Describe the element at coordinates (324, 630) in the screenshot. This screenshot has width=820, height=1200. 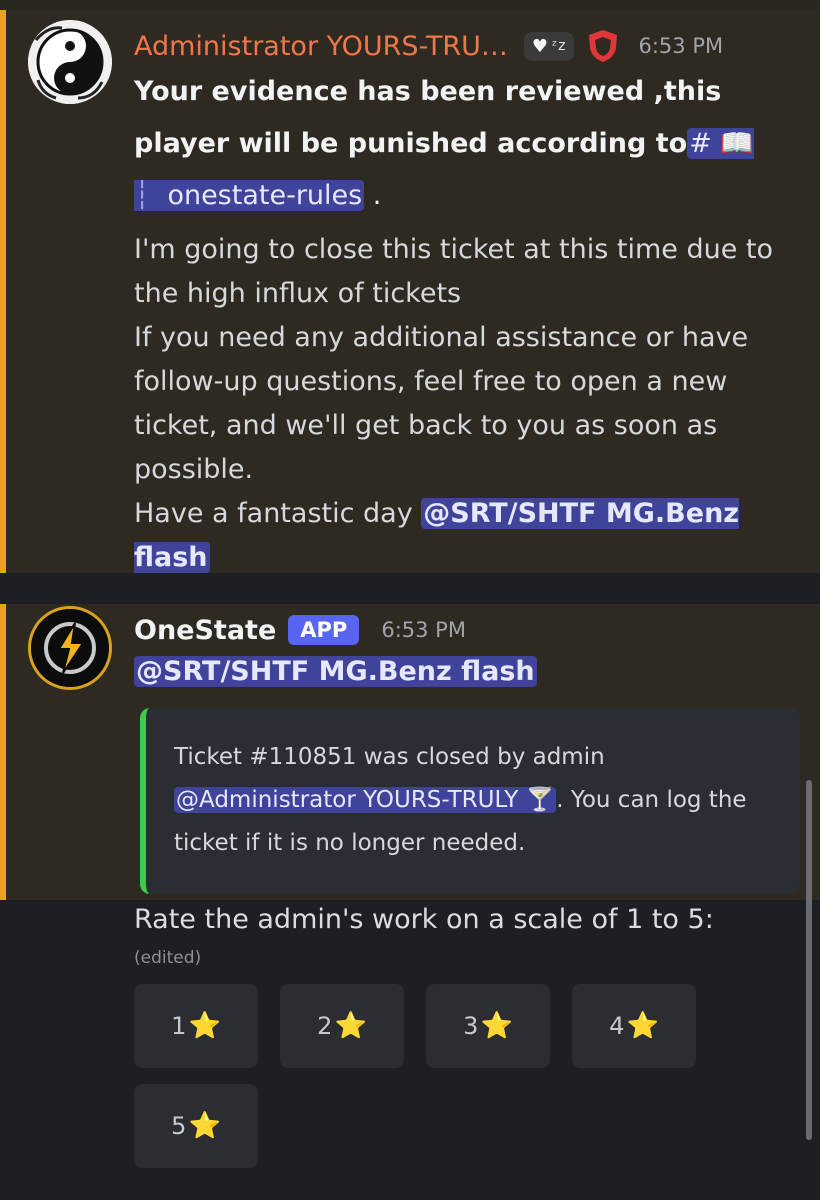
I see `app-tag: APP` at that location.